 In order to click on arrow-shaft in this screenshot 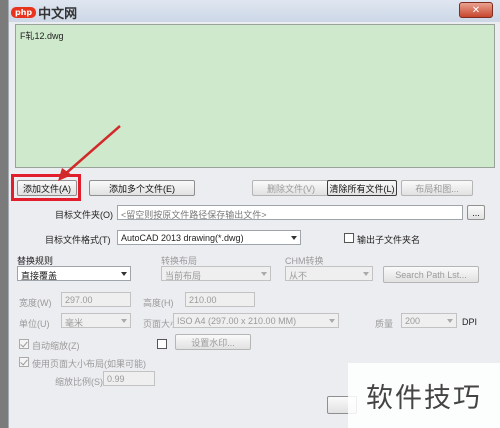, I will do `click(92, 150)`.